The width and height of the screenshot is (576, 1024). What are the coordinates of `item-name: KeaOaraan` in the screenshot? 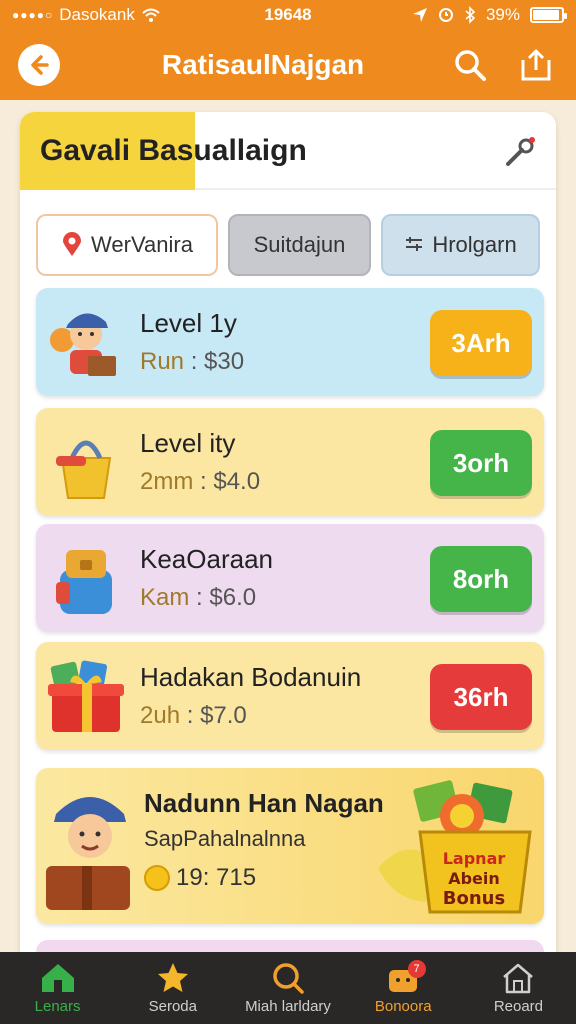 It's located at (206, 559).